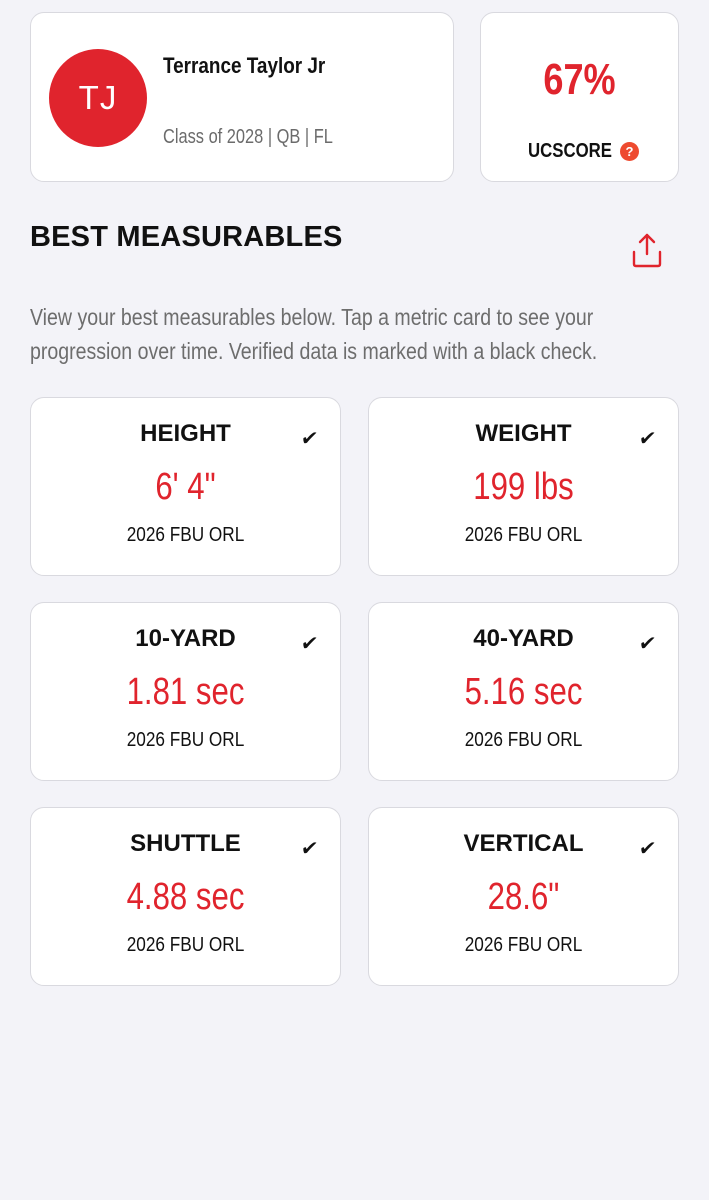  Describe the element at coordinates (185, 843) in the screenshot. I see `metric-title: SHUTTLE` at that location.